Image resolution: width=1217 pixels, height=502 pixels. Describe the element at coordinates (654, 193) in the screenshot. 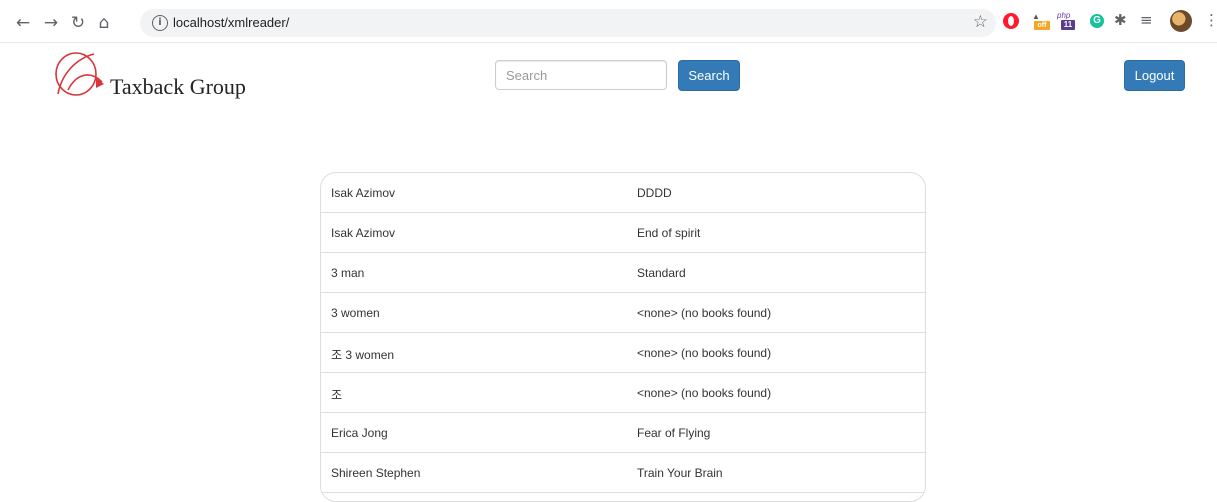

I see `title-cell: DDDD` at that location.